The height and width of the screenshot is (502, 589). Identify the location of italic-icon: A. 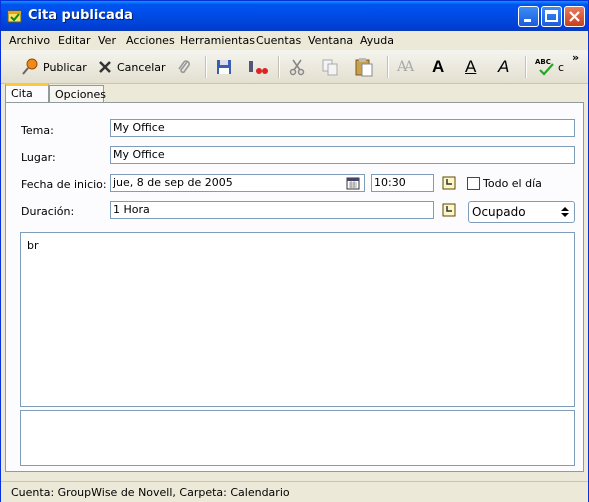
(504, 66).